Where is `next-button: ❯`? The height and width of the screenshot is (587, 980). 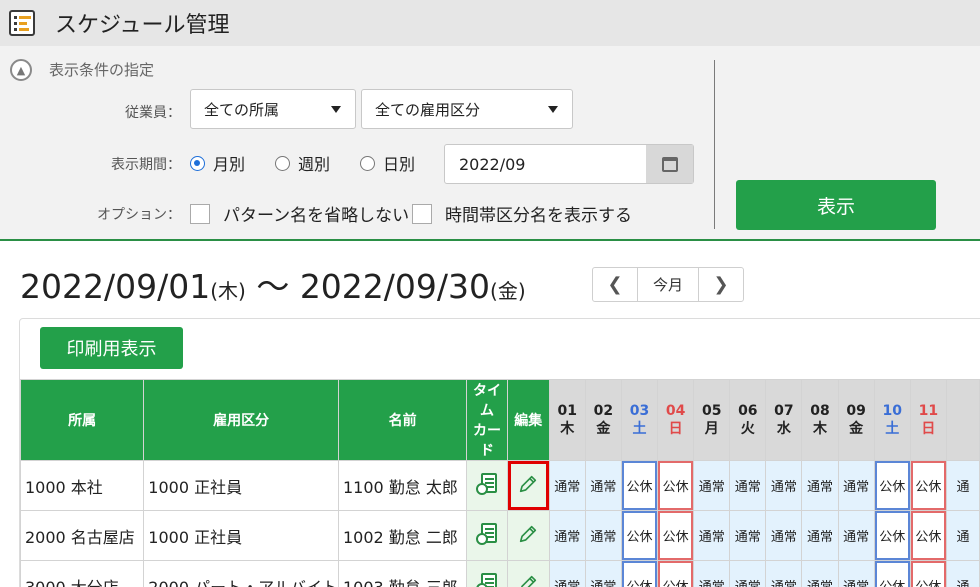
next-button: ❯ is located at coordinates (721, 284).